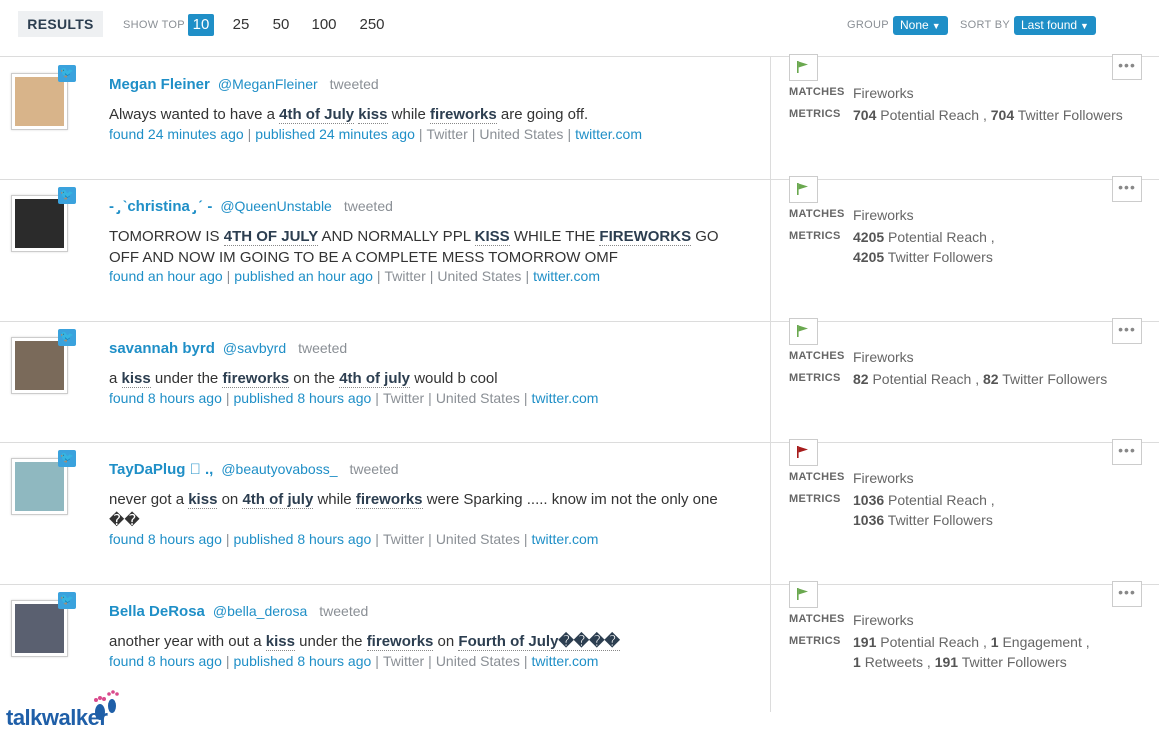 The image size is (1159, 740). What do you see at coordinates (279, 469) in the screenshot?
I see `author-handle: @beautyovaboss_` at bounding box center [279, 469].